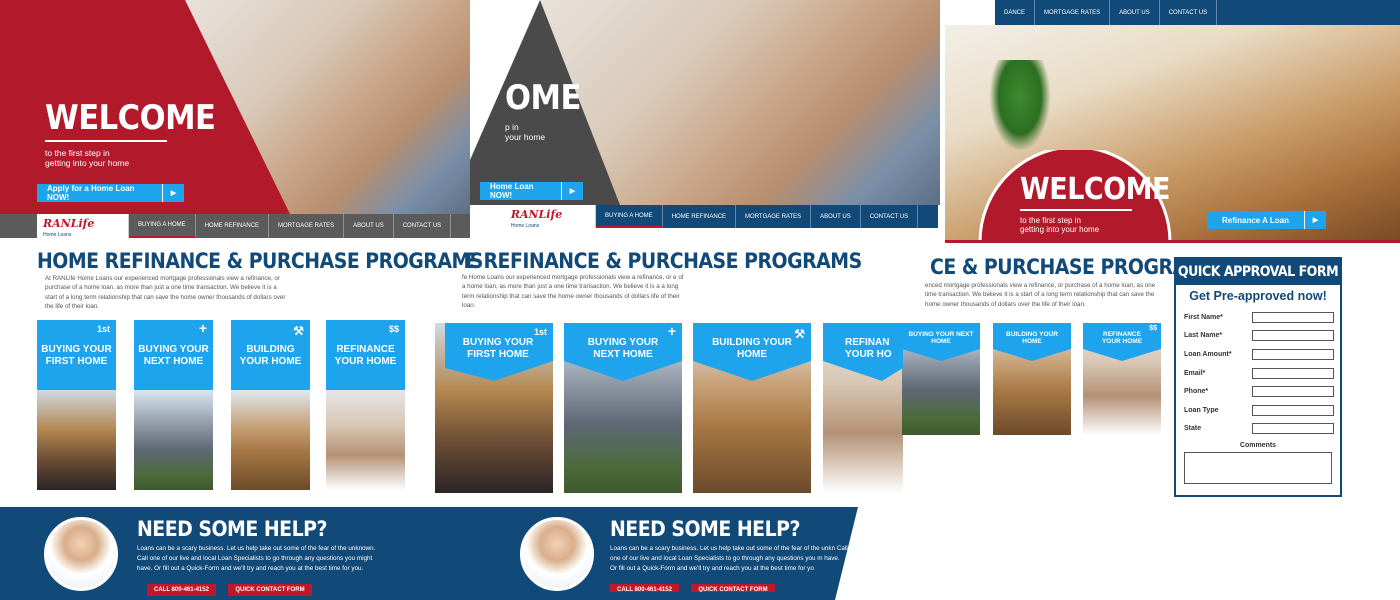 This screenshot has height=600, width=1400. Describe the element at coordinates (774, 216) in the screenshot. I see `nav-mortgage-rates-2: MORTGAGE RATES` at that location.